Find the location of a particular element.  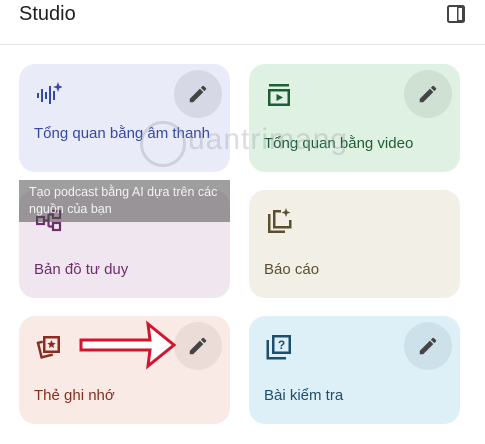

quiz-question-icon: ? is located at coordinates (278, 347).